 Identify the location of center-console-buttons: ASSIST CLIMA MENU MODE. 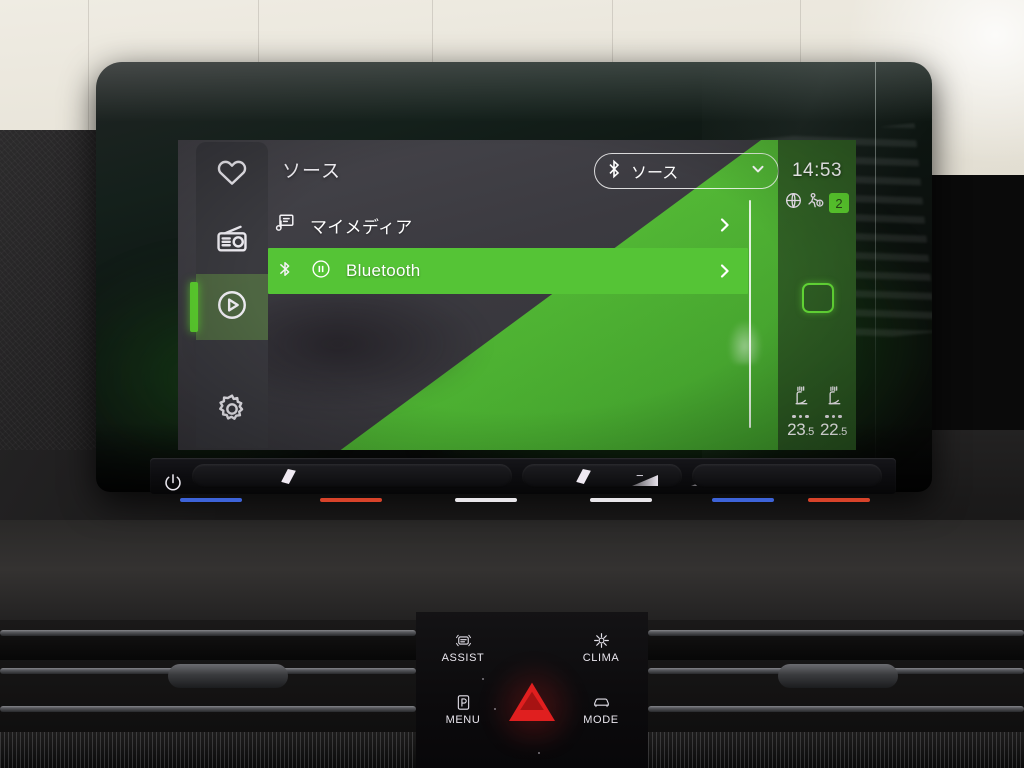
(532, 690).